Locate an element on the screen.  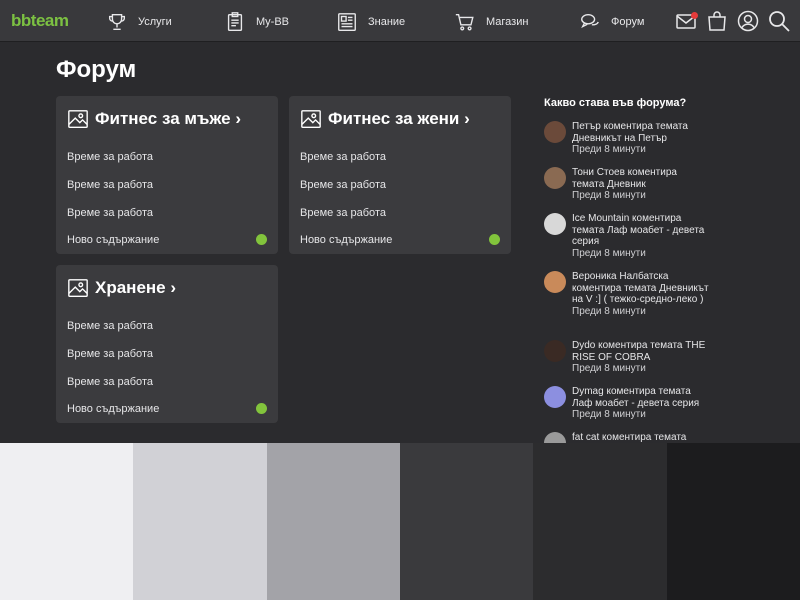
top-nav-bar: bbteam Услуги My-BB Знание Магазин Форум is located at coordinates (400, 21).